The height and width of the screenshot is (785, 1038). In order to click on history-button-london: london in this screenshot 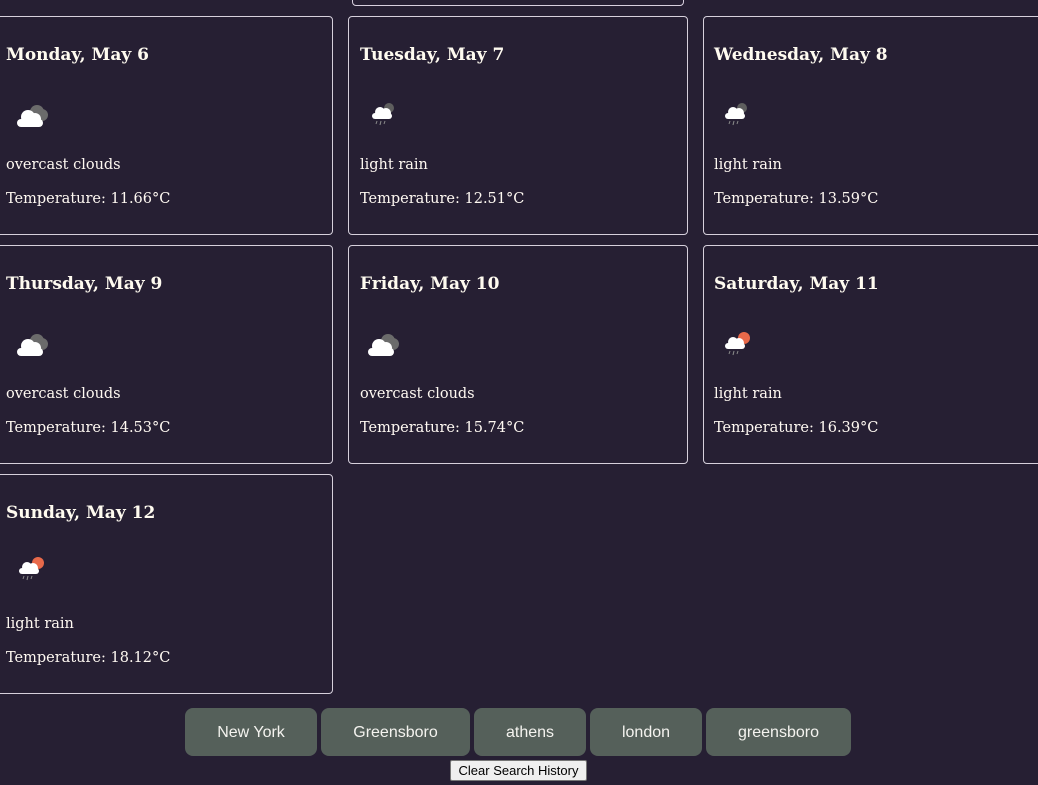, I will do `click(646, 732)`.